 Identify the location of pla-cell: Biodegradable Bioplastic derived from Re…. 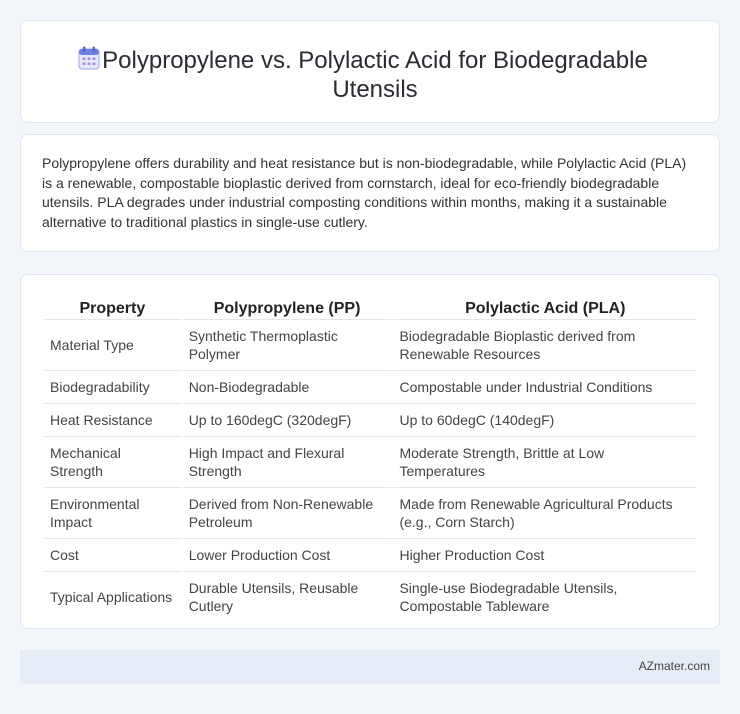
(545, 345).